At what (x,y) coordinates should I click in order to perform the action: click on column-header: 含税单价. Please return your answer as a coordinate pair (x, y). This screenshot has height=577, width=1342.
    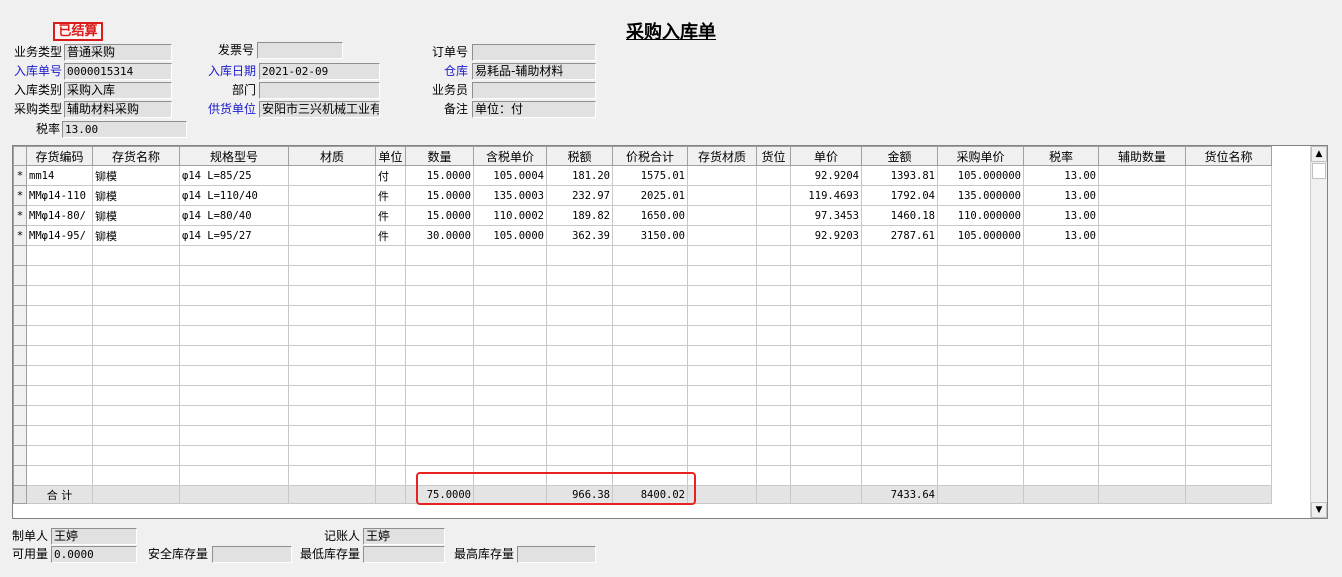
    Looking at the image, I should click on (510, 156).